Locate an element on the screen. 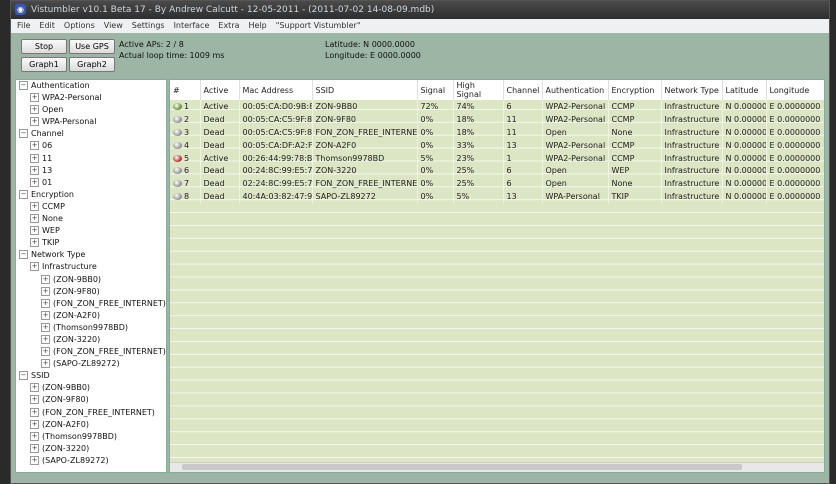 The height and width of the screenshot is (484, 836). tree-node: − Authentication is located at coordinates (91, 86).